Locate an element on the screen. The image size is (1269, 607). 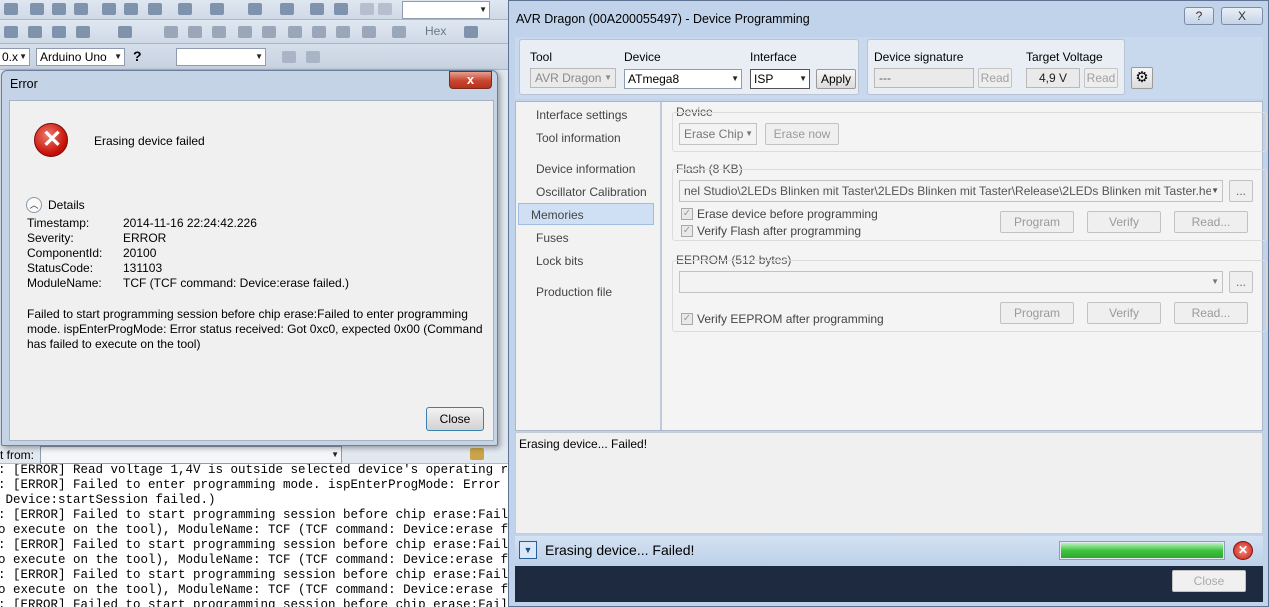
pause-icon is located at coordinates (219, 32).